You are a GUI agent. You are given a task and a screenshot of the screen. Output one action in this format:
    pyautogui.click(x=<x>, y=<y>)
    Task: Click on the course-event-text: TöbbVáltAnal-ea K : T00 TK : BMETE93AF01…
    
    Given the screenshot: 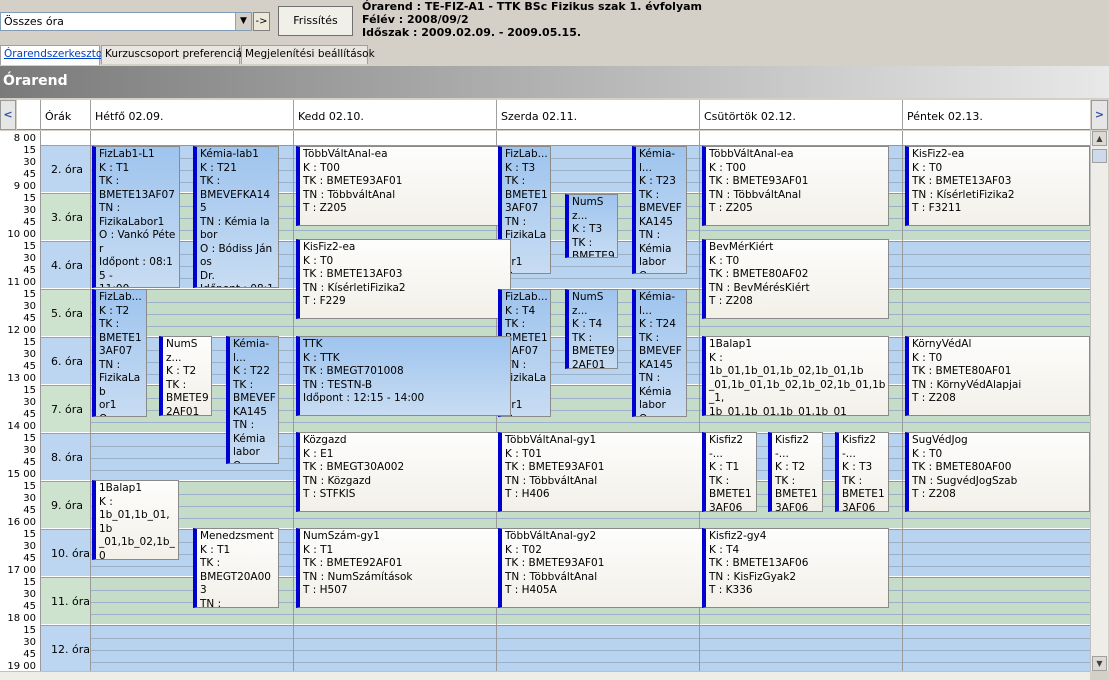 What is the action you would take?
    pyautogui.click(x=353, y=181)
    